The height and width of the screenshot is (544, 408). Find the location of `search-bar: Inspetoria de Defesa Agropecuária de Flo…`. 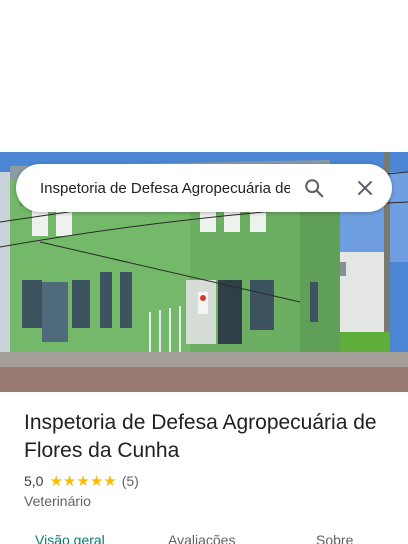

search-bar: Inspetoria de Defesa Agropecuária de Flo… is located at coordinates (204, 188).